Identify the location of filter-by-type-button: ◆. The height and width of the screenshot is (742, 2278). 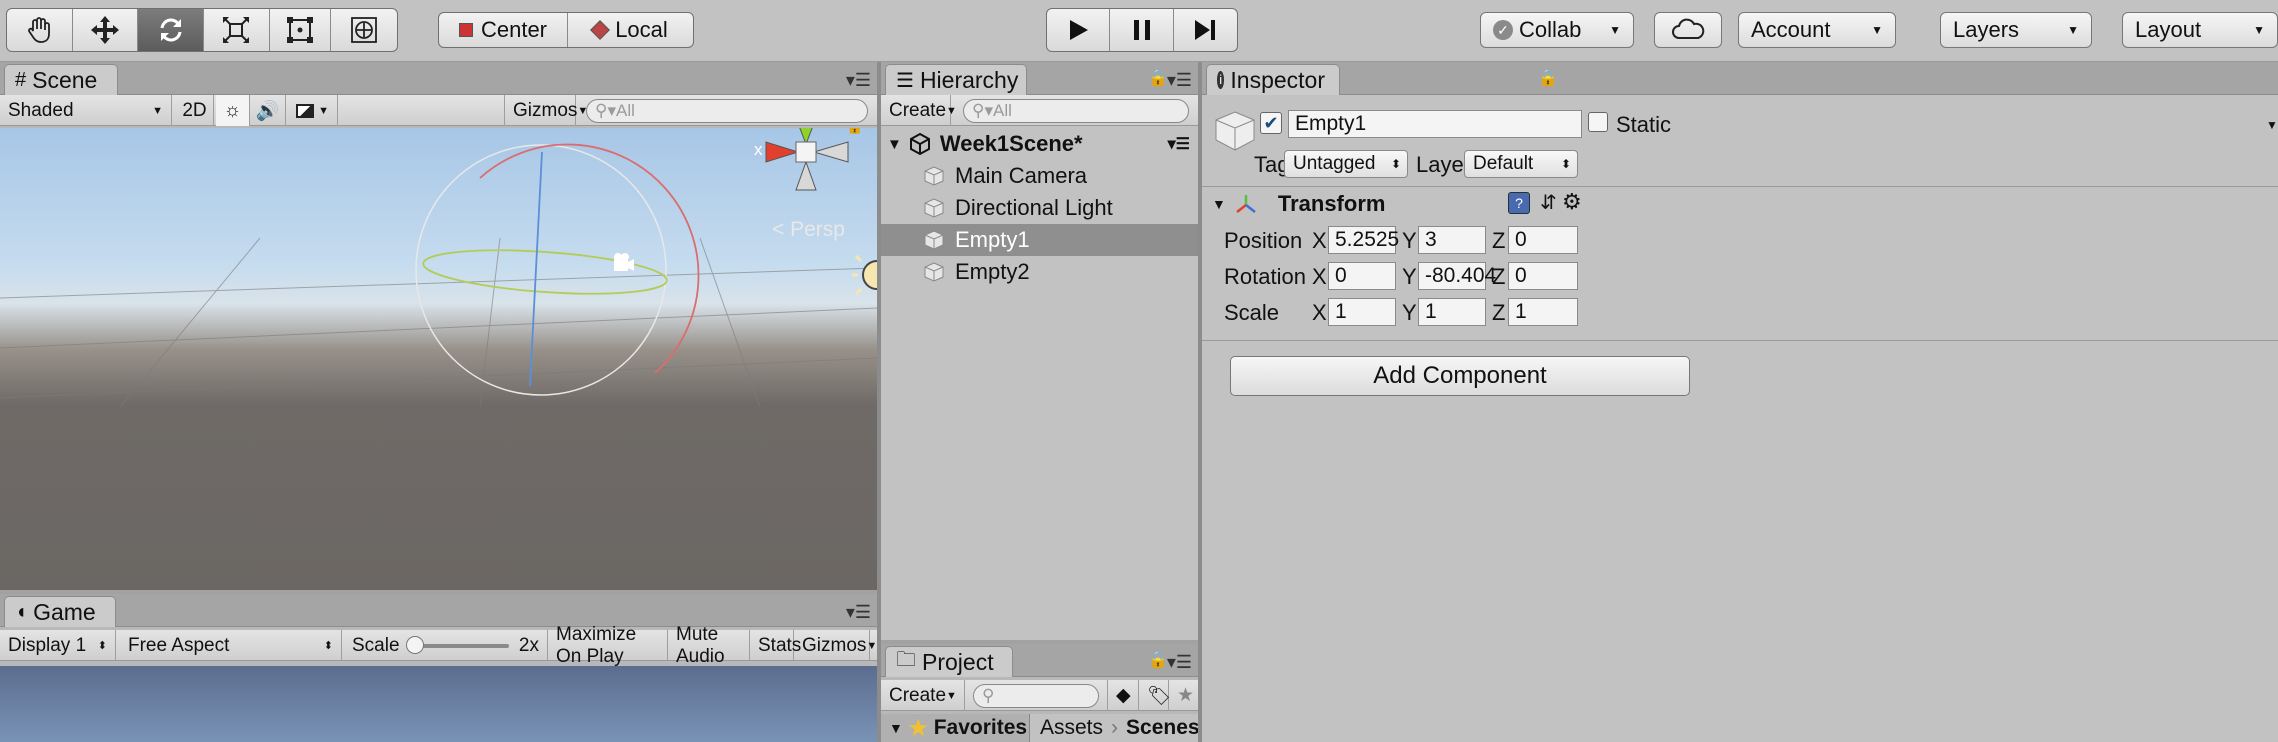
(1123, 695).